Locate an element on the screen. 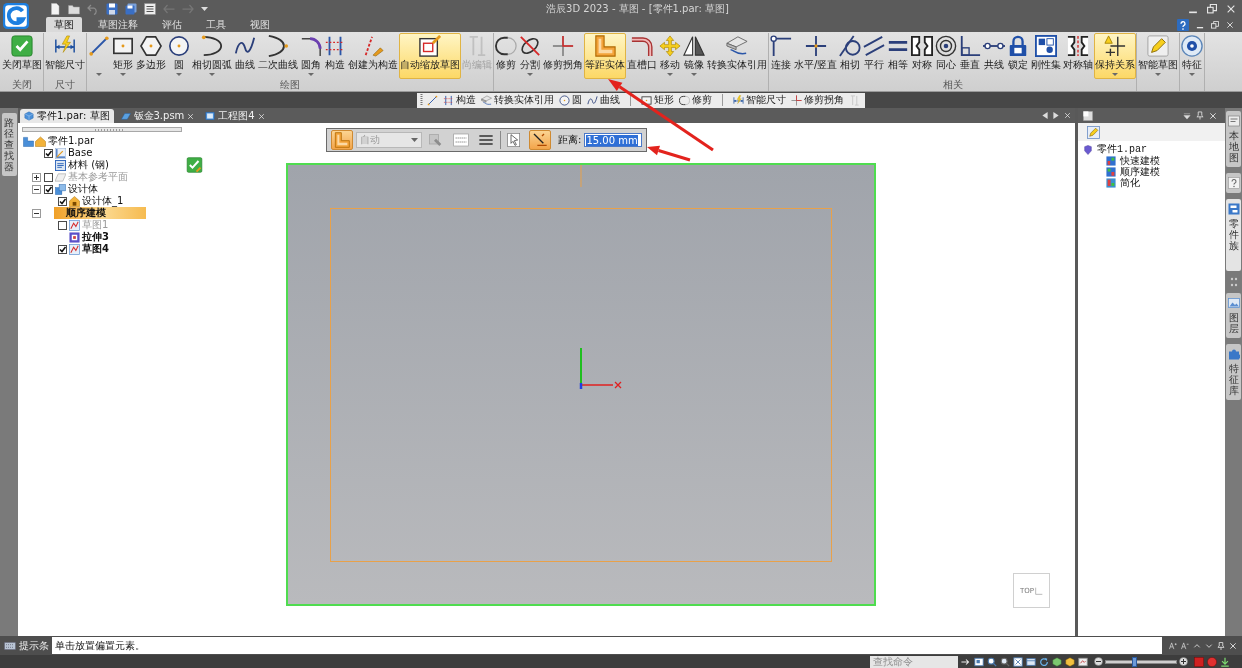 Image resolution: width=1242 pixels, height=668 pixels. ribbon-button: 连接 is located at coordinates (781, 56).